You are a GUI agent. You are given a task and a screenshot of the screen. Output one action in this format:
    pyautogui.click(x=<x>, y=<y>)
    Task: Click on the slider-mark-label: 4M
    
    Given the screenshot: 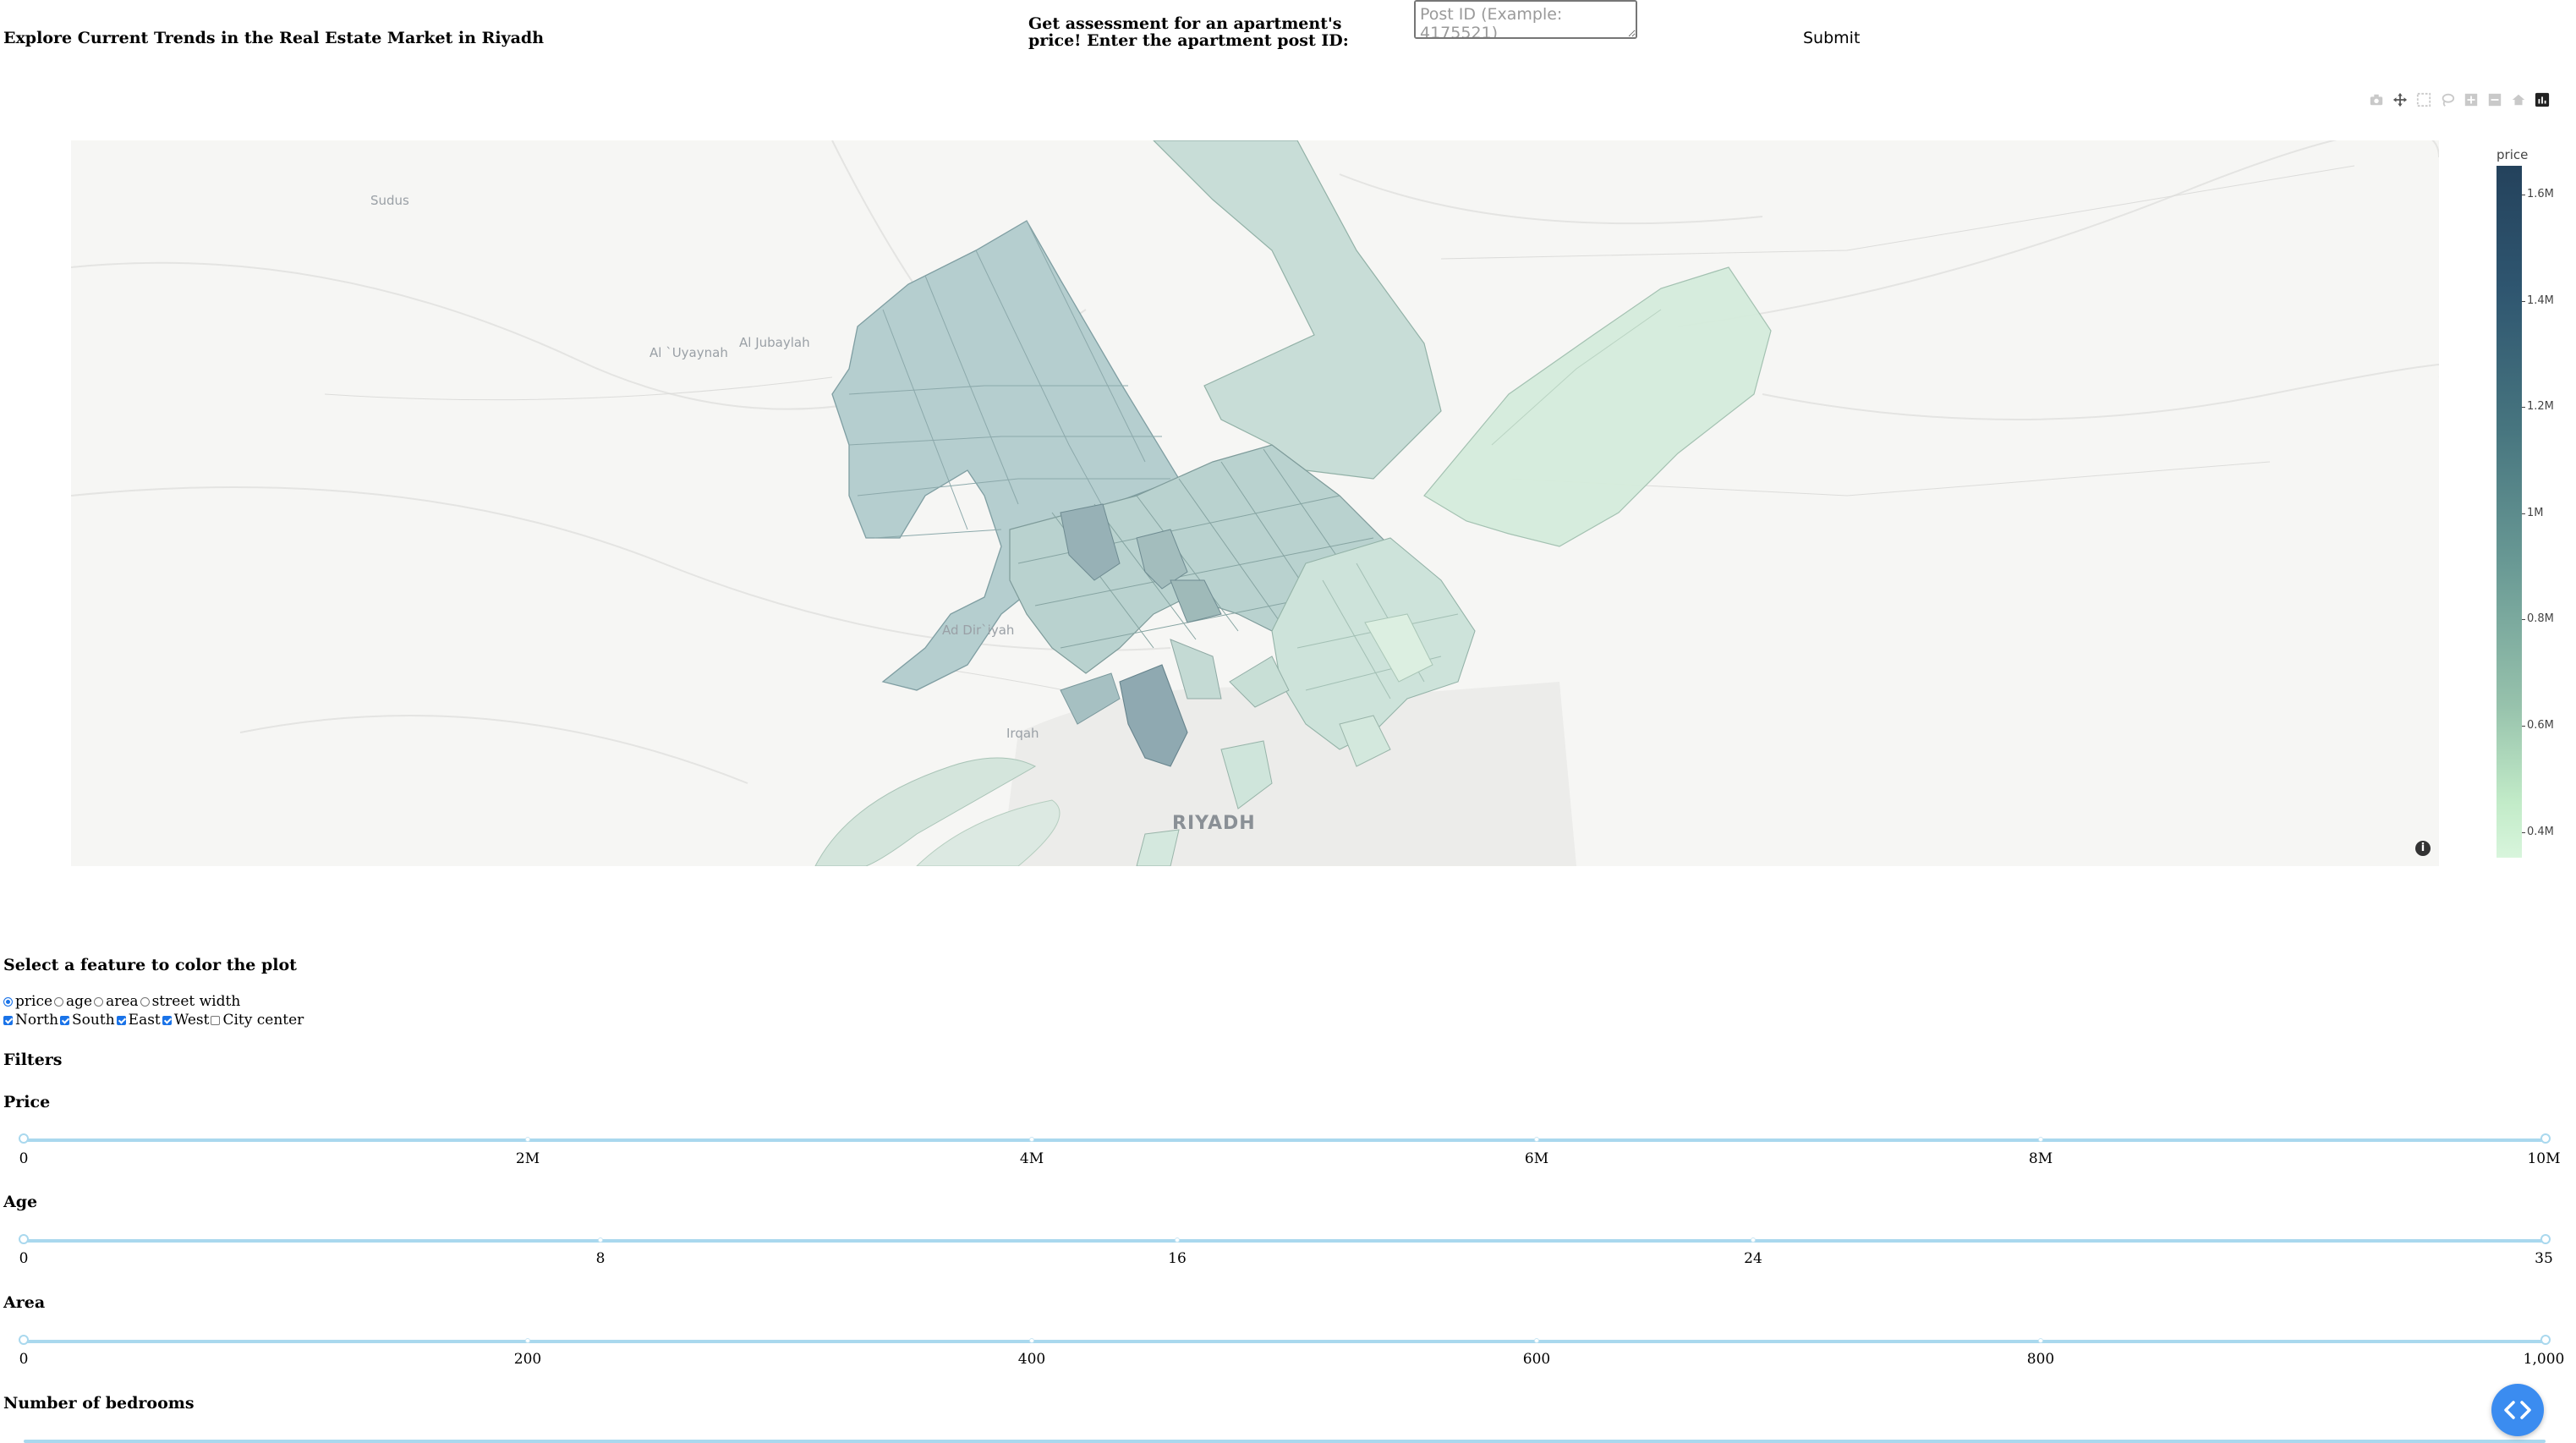 What is the action you would take?
    pyautogui.click(x=1031, y=1159)
    